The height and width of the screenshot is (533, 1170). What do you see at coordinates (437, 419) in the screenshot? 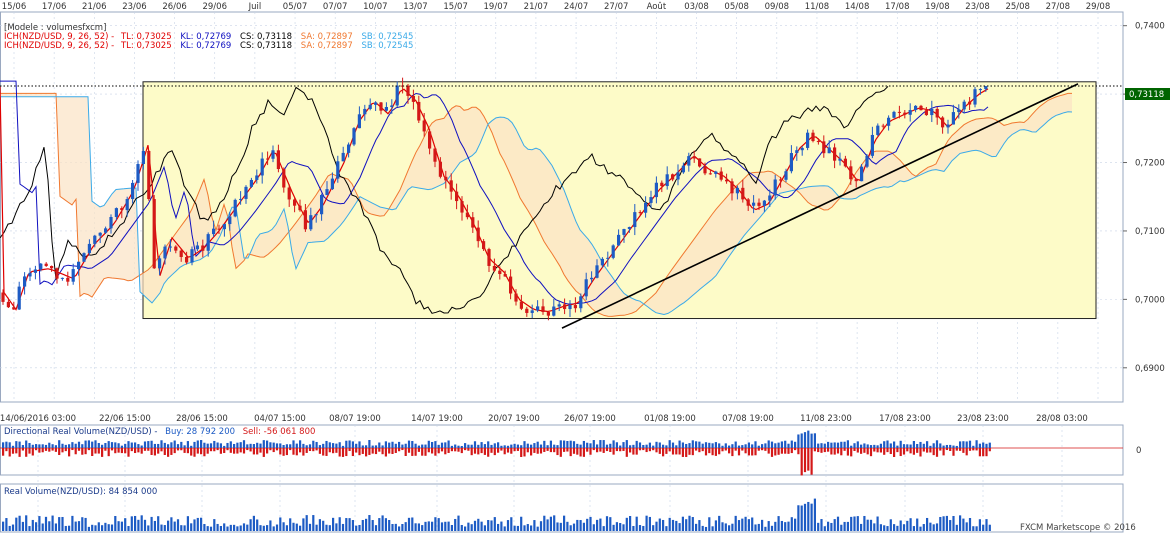
I see `bottom-time-label: 14/07 19:00` at bounding box center [437, 419].